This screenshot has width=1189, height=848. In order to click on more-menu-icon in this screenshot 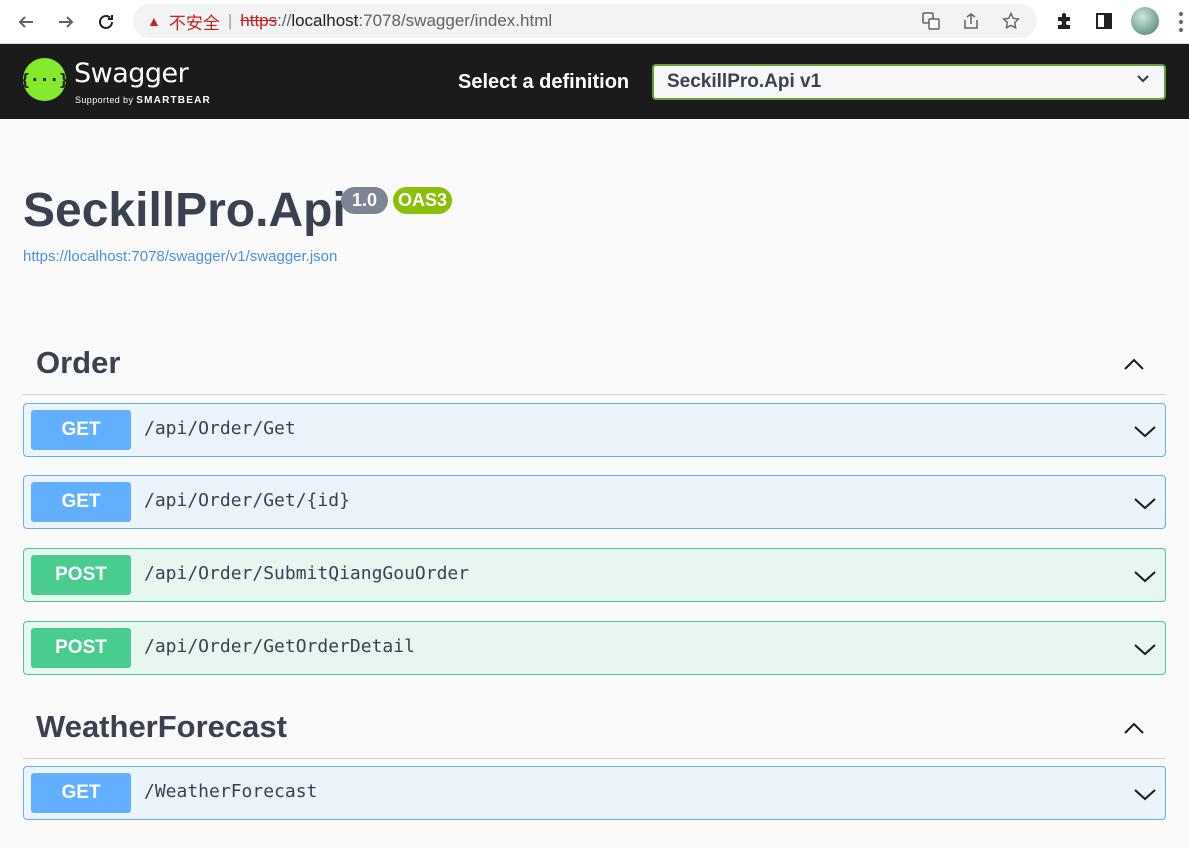, I will do `click(1181, 22)`.